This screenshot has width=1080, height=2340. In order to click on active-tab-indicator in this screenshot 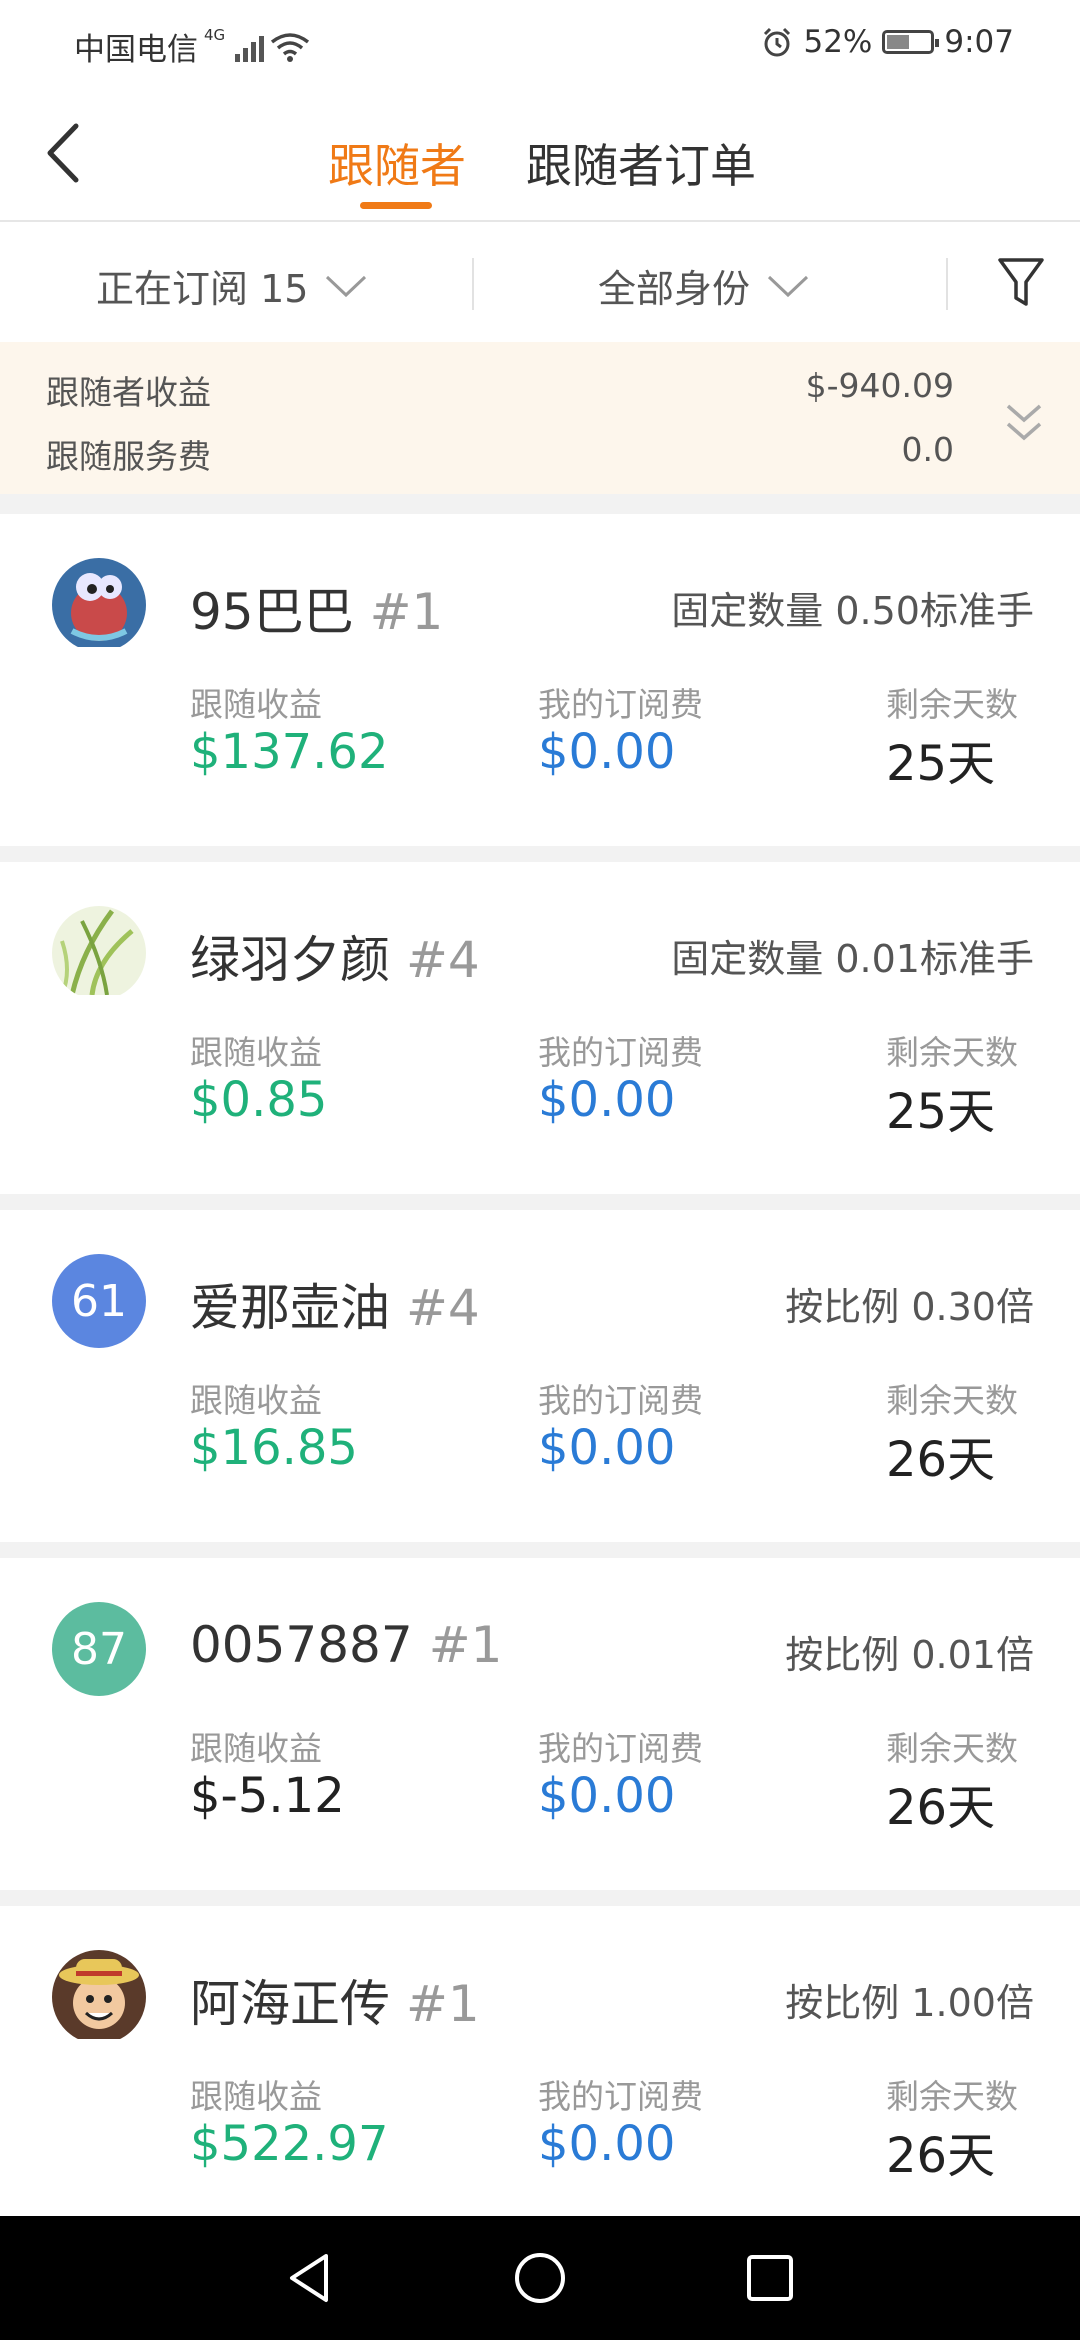, I will do `click(396, 205)`.